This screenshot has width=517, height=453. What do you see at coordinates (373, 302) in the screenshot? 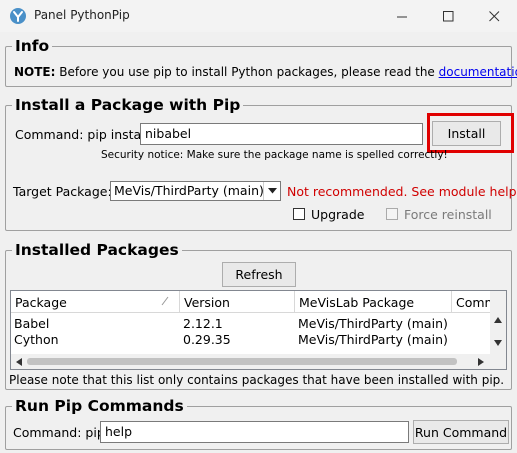
I see `column-header-mevislab-package: MeVisLab Package` at bounding box center [373, 302].